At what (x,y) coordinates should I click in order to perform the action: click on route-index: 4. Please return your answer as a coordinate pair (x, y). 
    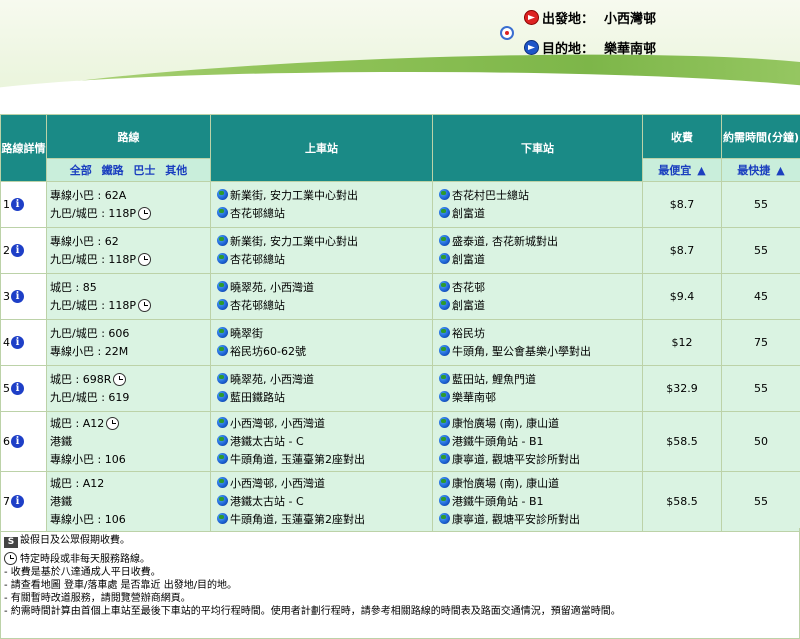
    Looking at the image, I should click on (6, 342).